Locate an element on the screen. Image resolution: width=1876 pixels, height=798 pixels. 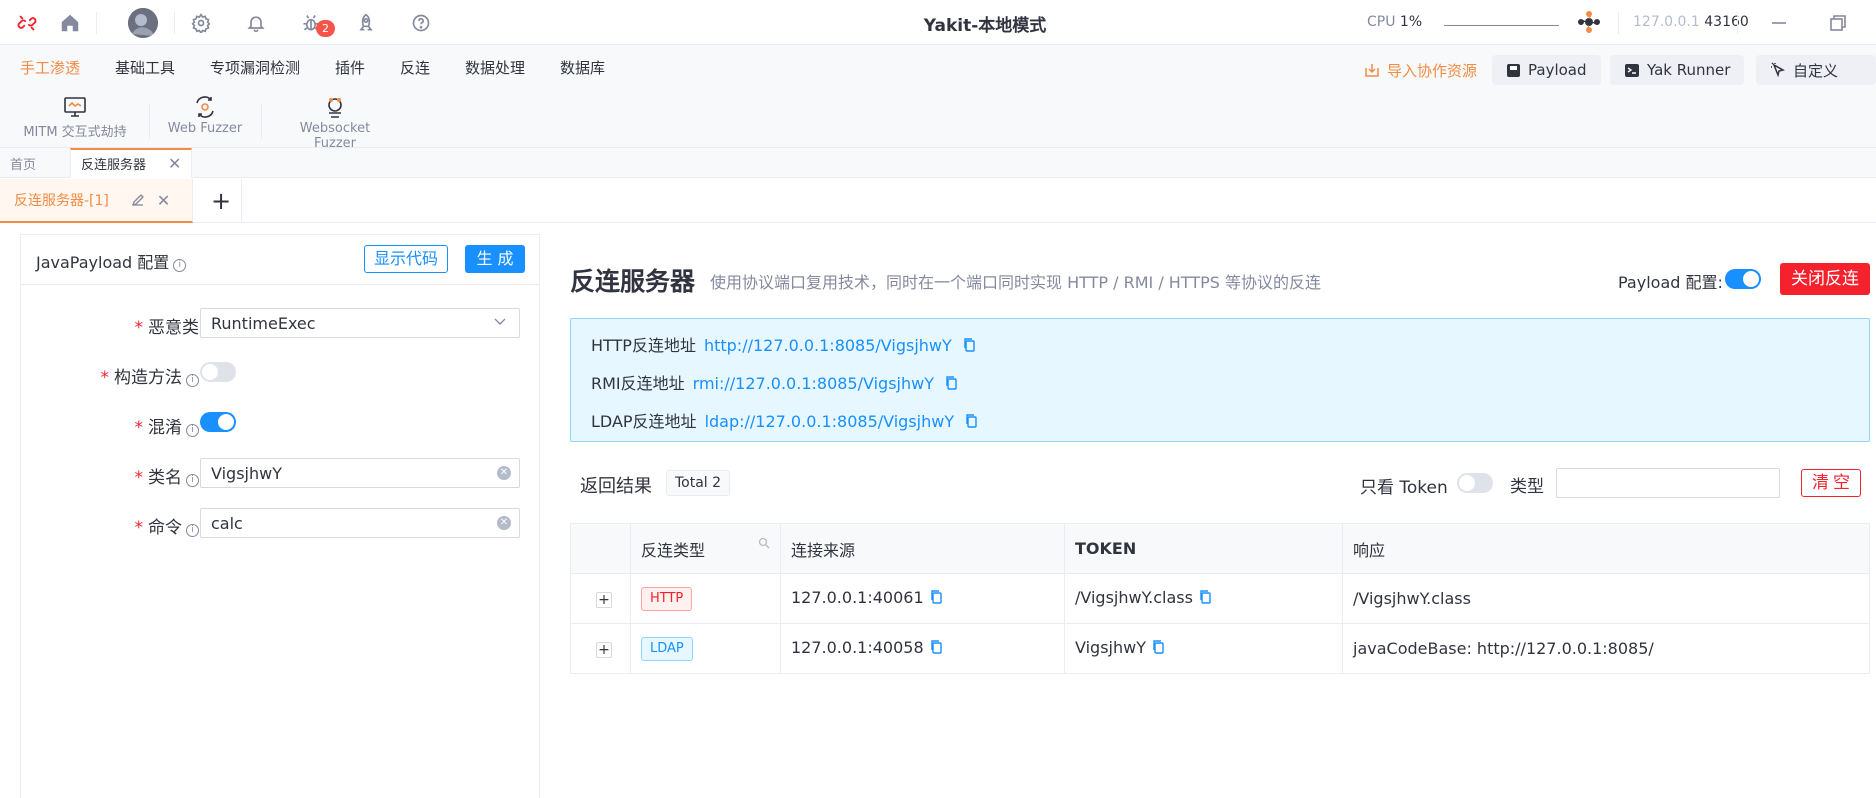
field-class-name: * 类名 i VigsjhwY ✕ is located at coordinates (281, 473).